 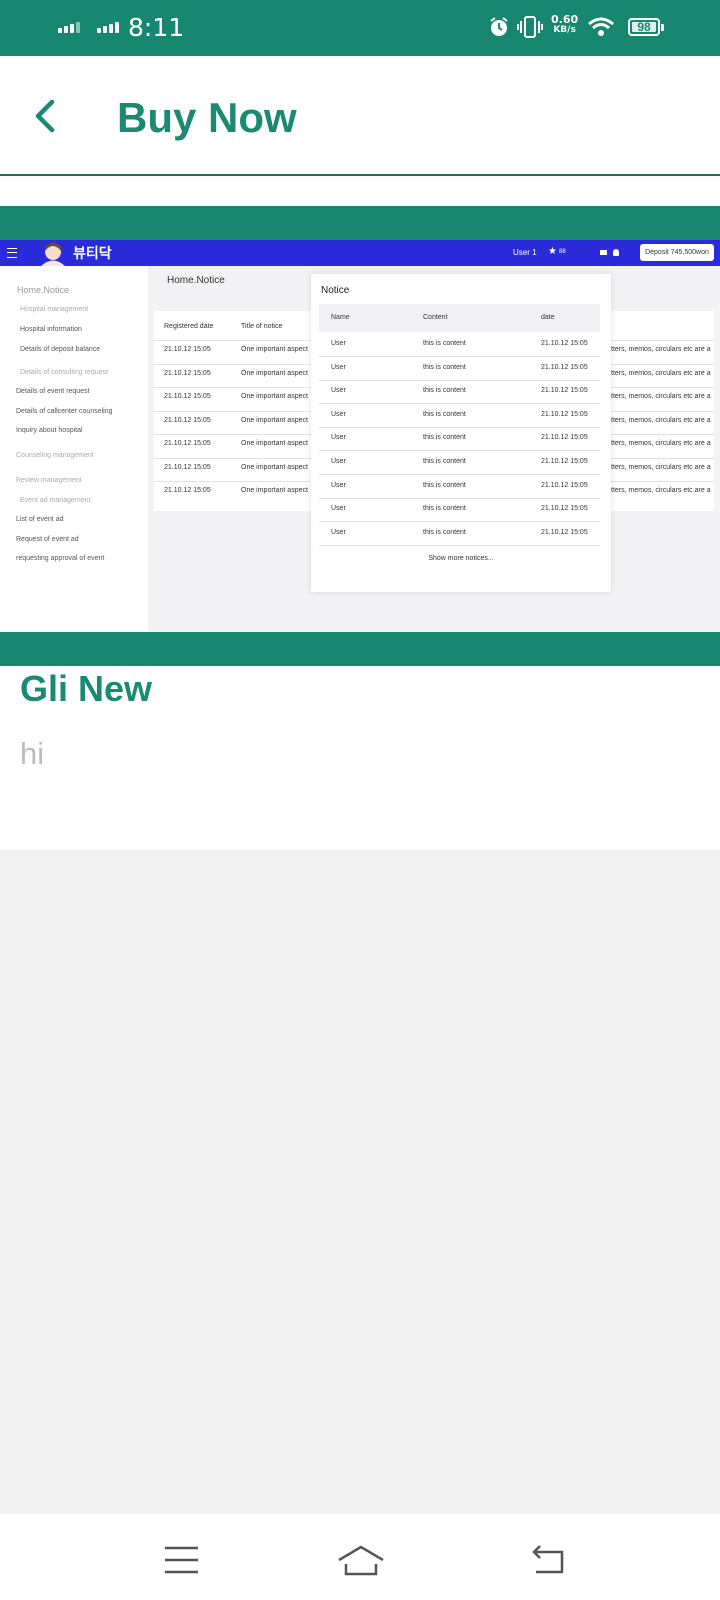 I want to click on sidebar-item: Hospital management, so click(x=54, y=309).